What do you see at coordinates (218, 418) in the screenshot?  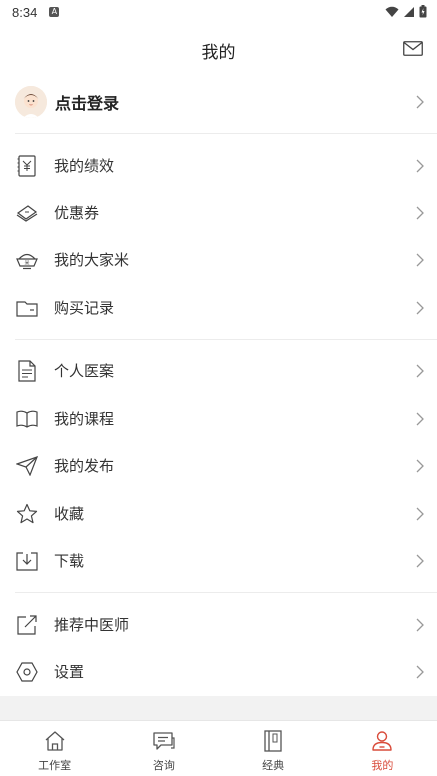 I see `menu-item-courses: 我的课程` at bounding box center [218, 418].